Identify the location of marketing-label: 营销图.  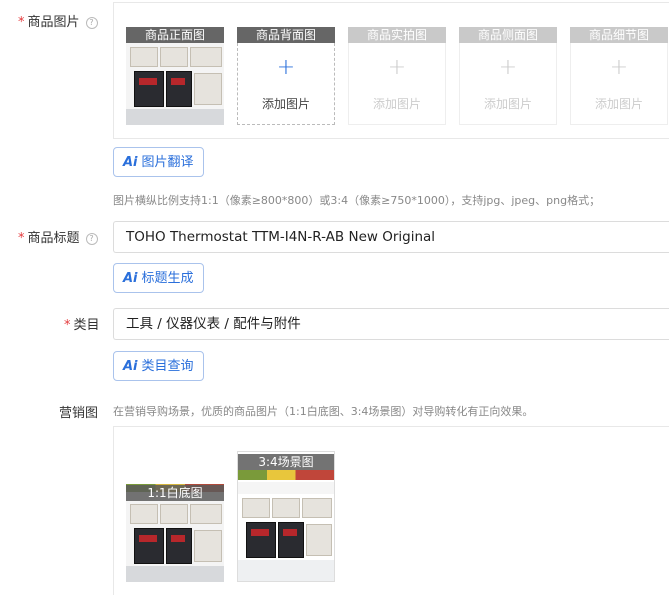
(79, 413).